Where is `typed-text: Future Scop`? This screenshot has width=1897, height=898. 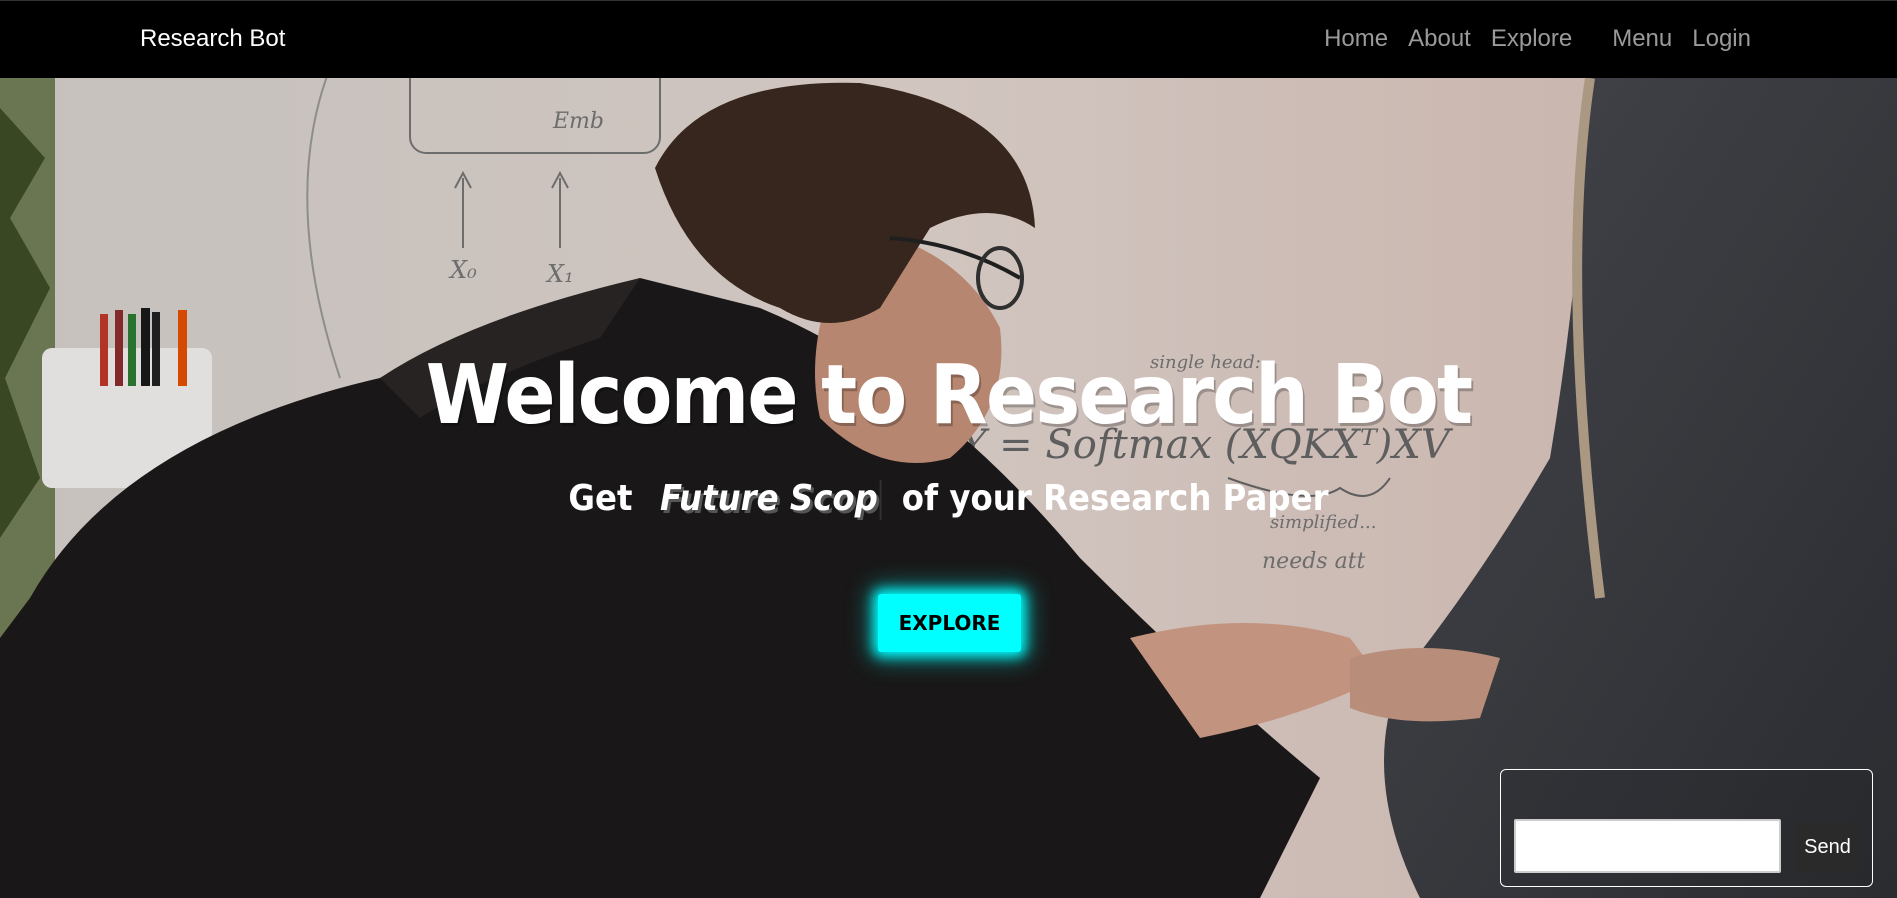 typed-text: Future Scop is located at coordinates (768, 498).